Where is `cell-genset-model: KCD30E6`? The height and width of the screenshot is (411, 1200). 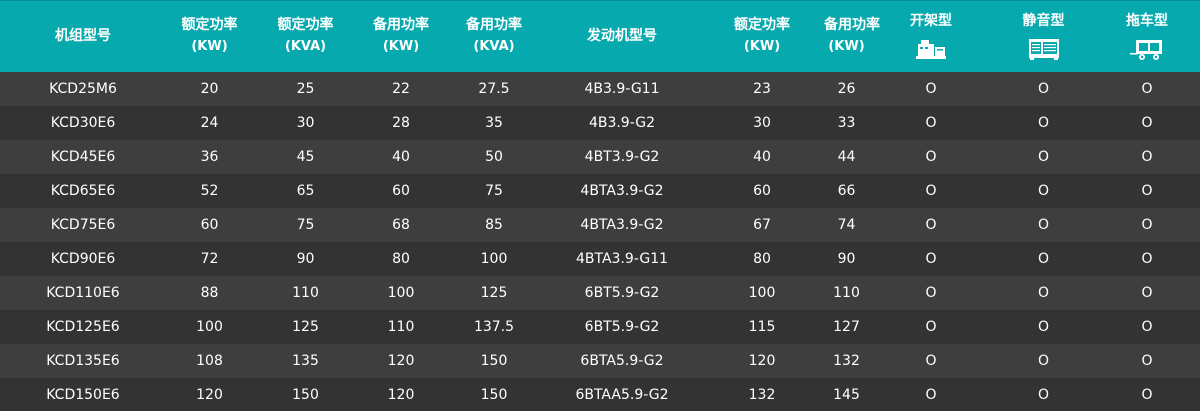
cell-genset-model: KCD30E6 is located at coordinates (83, 123).